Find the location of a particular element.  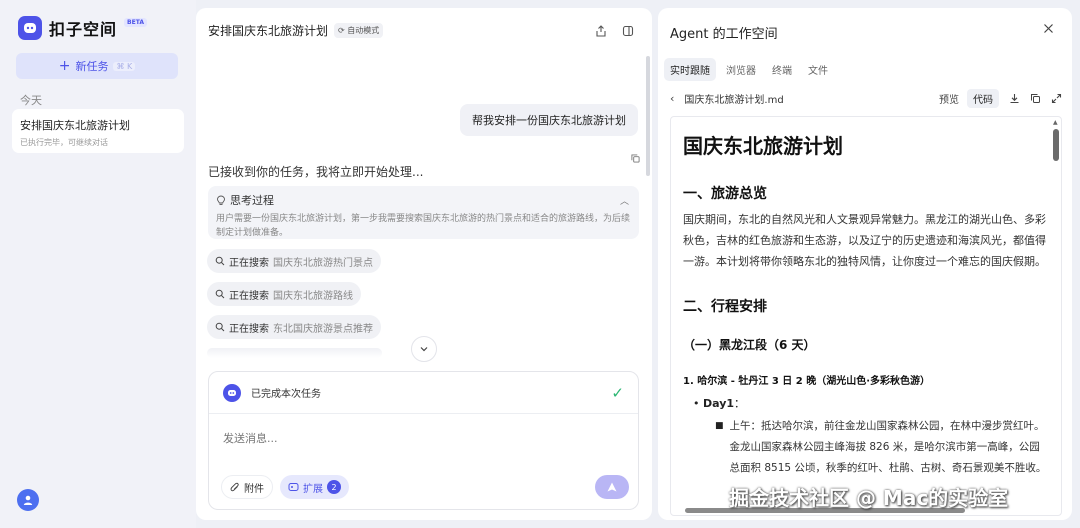

message-composer: 已完成本次任务 ✓ 附件 扩展 2 is located at coordinates (423, 440).